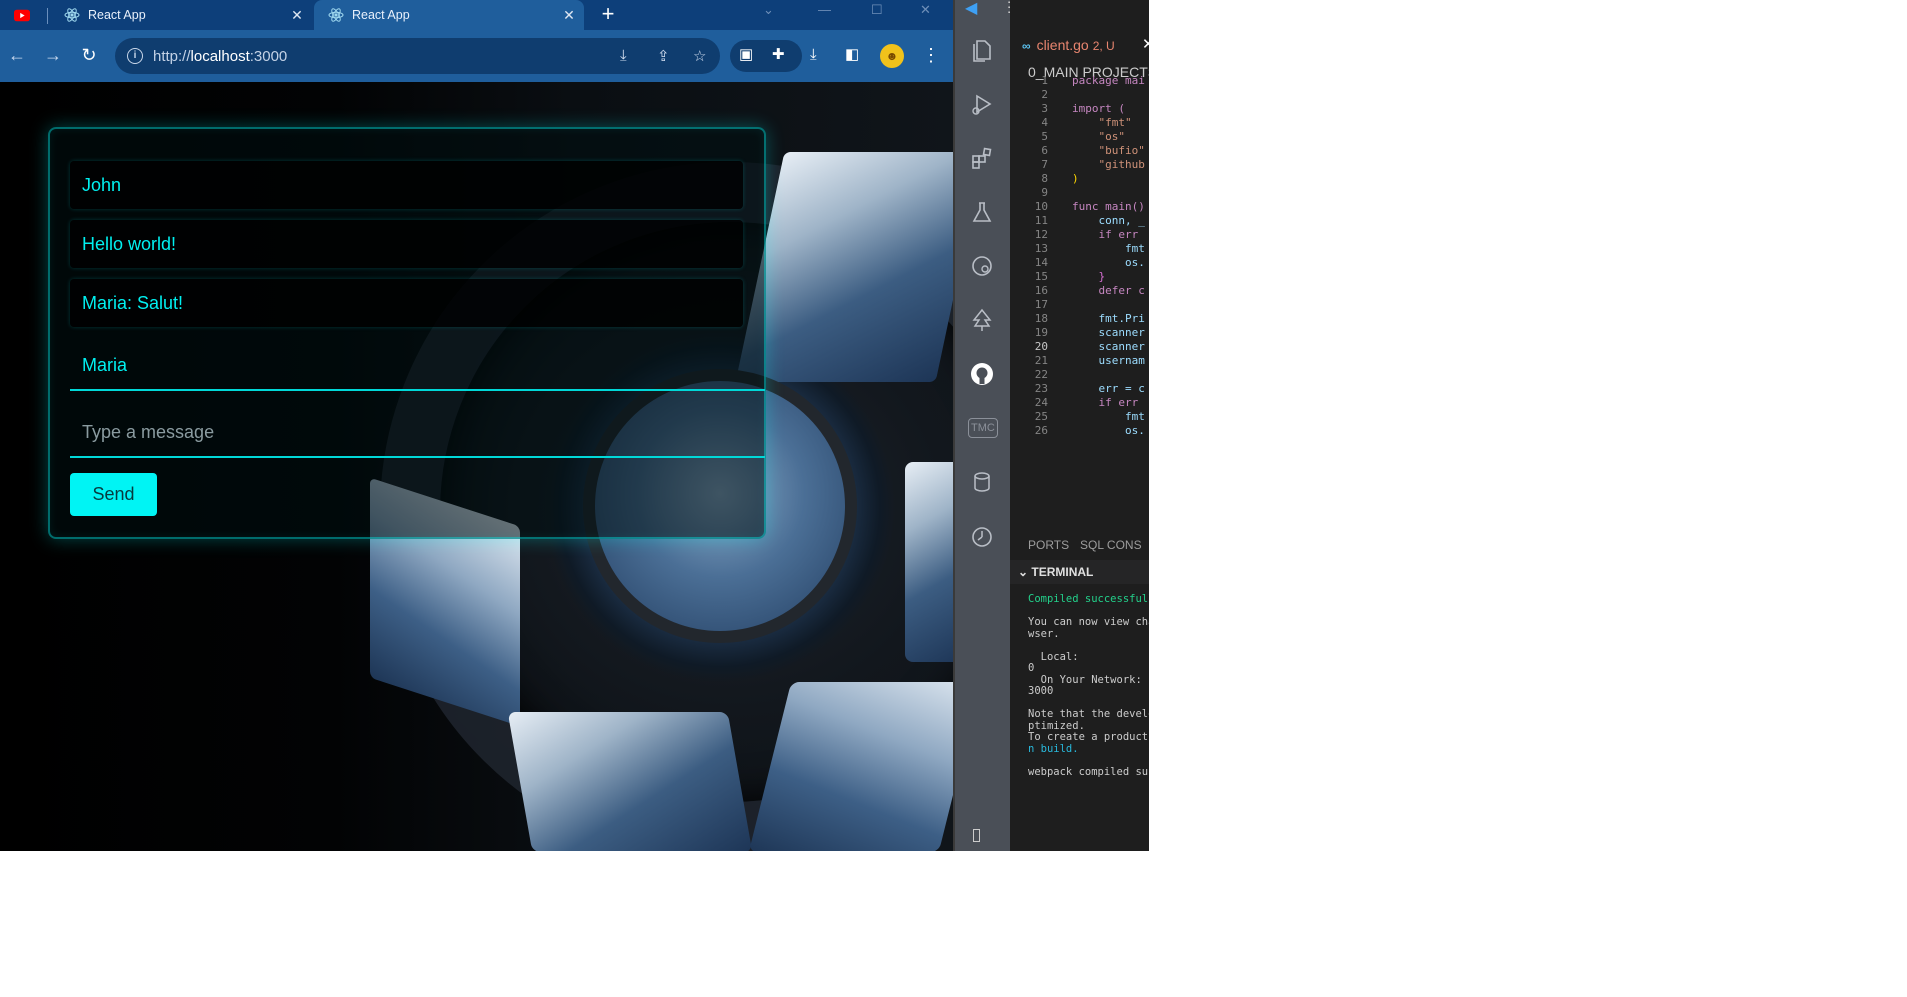  What do you see at coordinates (971, 8) in the screenshot?
I see `vscode-logo-icon: ◀` at bounding box center [971, 8].